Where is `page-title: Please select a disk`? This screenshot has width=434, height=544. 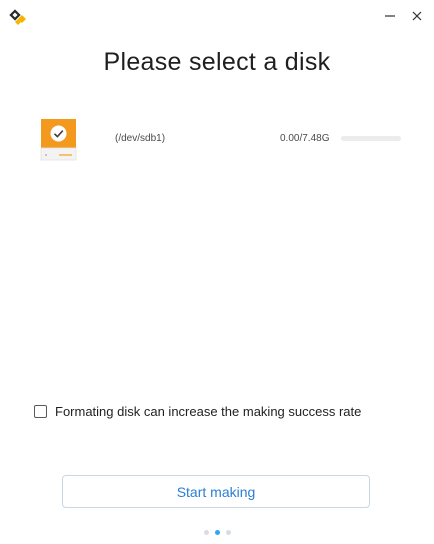
page-title: Please select a disk is located at coordinates (217, 62).